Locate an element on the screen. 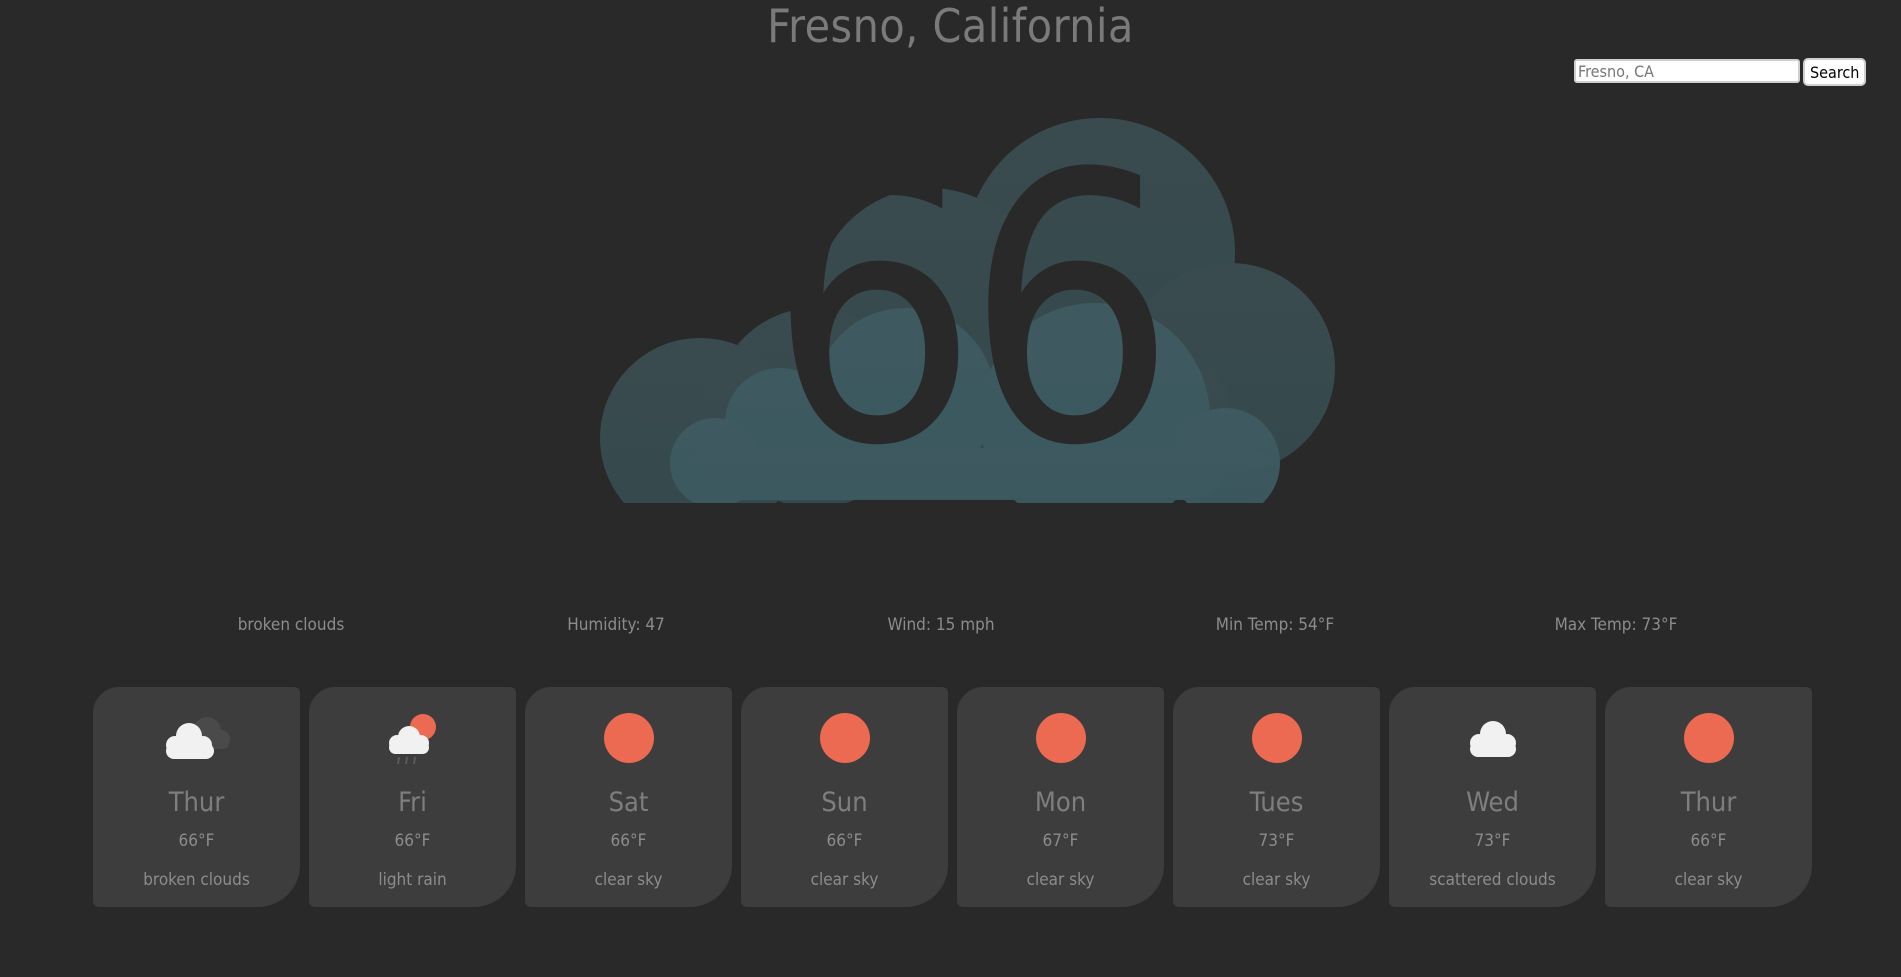 The height and width of the screenshot is (977, 1901). current-description: broken clouds is located at coordinates (291, 625).